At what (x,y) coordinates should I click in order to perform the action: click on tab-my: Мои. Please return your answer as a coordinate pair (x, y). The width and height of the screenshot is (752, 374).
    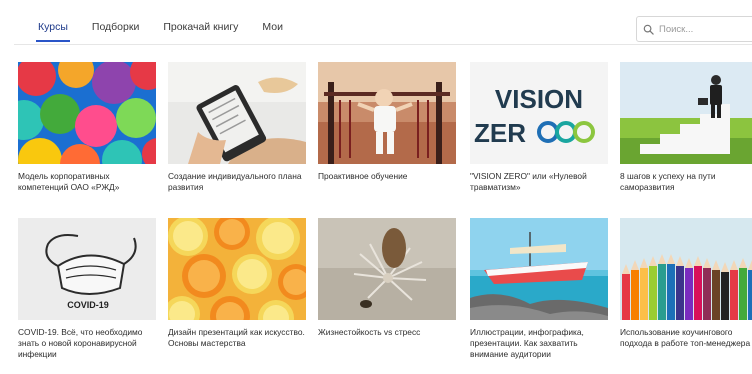
    Looking at the image, I should click on (272, 27).